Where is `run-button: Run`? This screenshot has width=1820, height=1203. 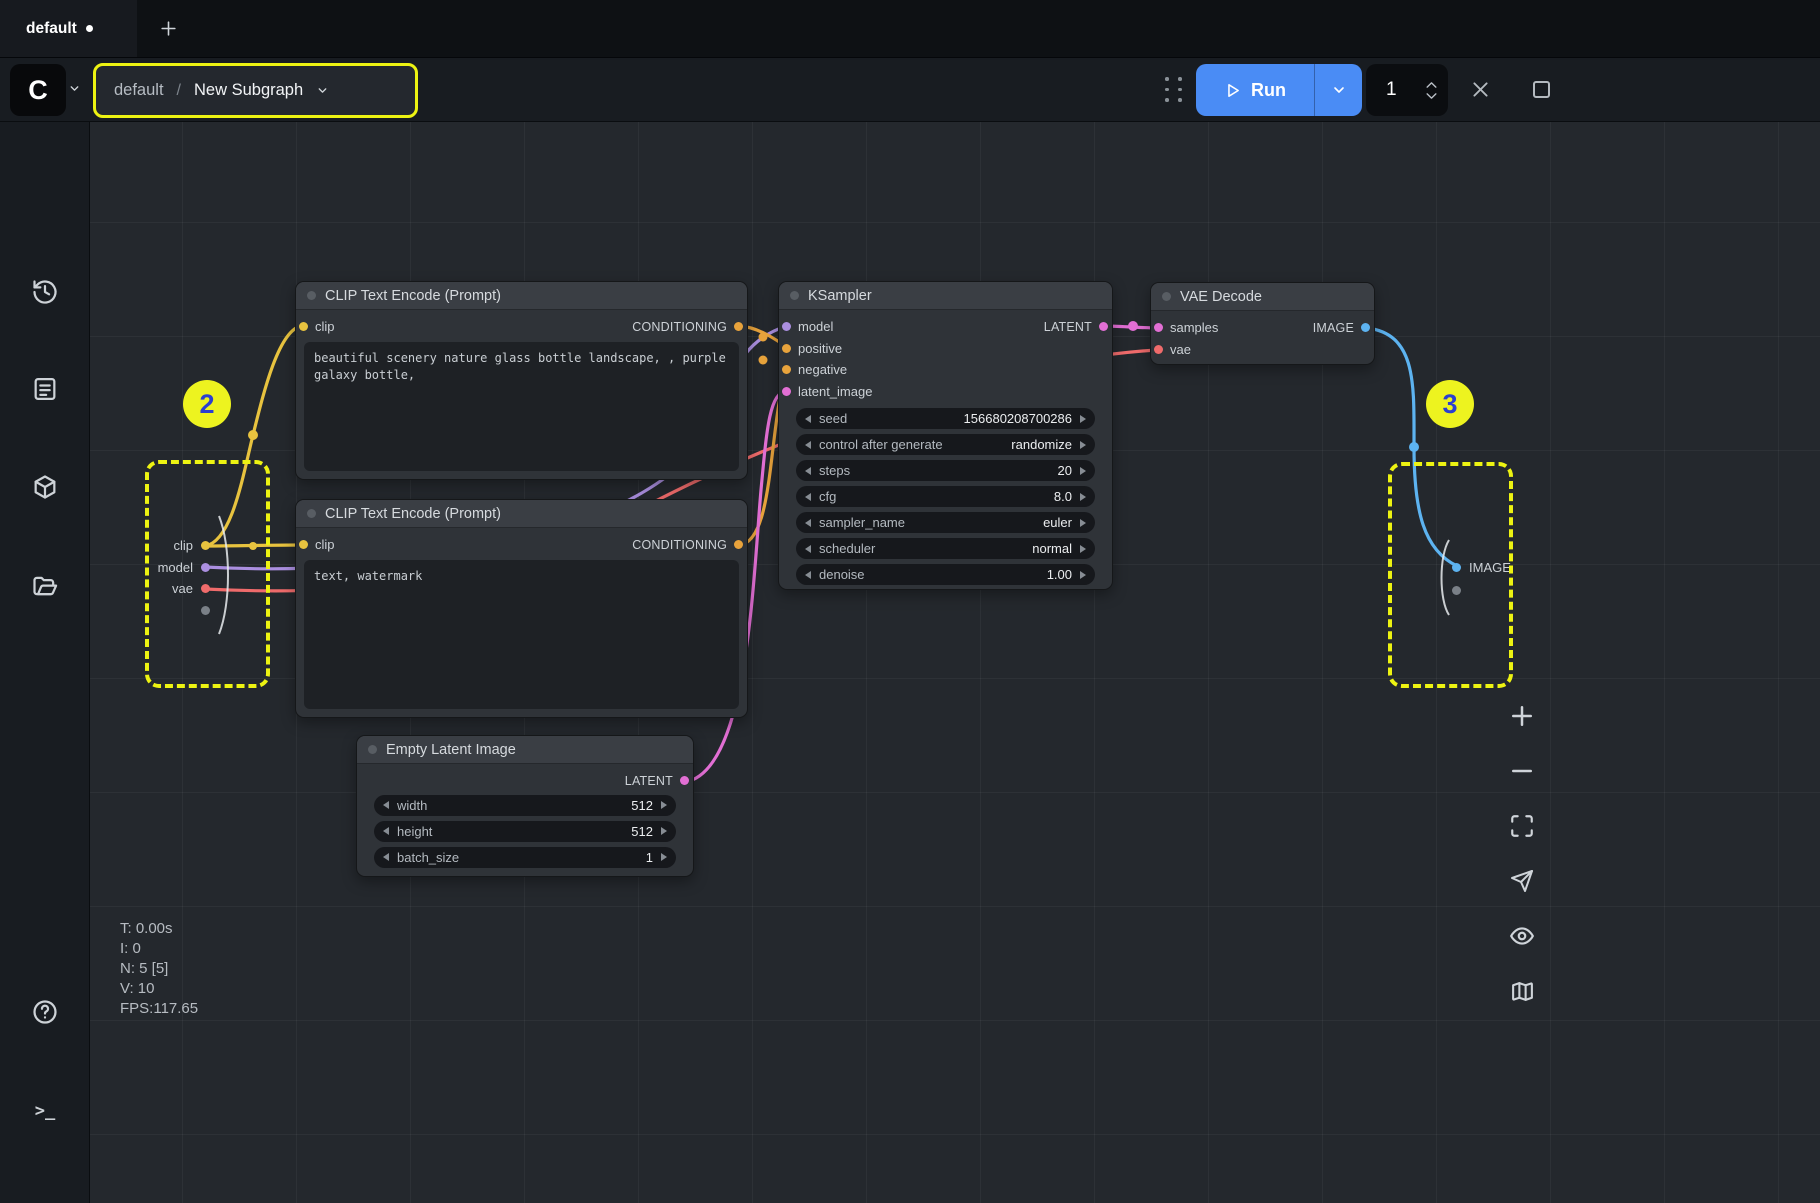
run-button: Run is located at coordinates (1255, 90).